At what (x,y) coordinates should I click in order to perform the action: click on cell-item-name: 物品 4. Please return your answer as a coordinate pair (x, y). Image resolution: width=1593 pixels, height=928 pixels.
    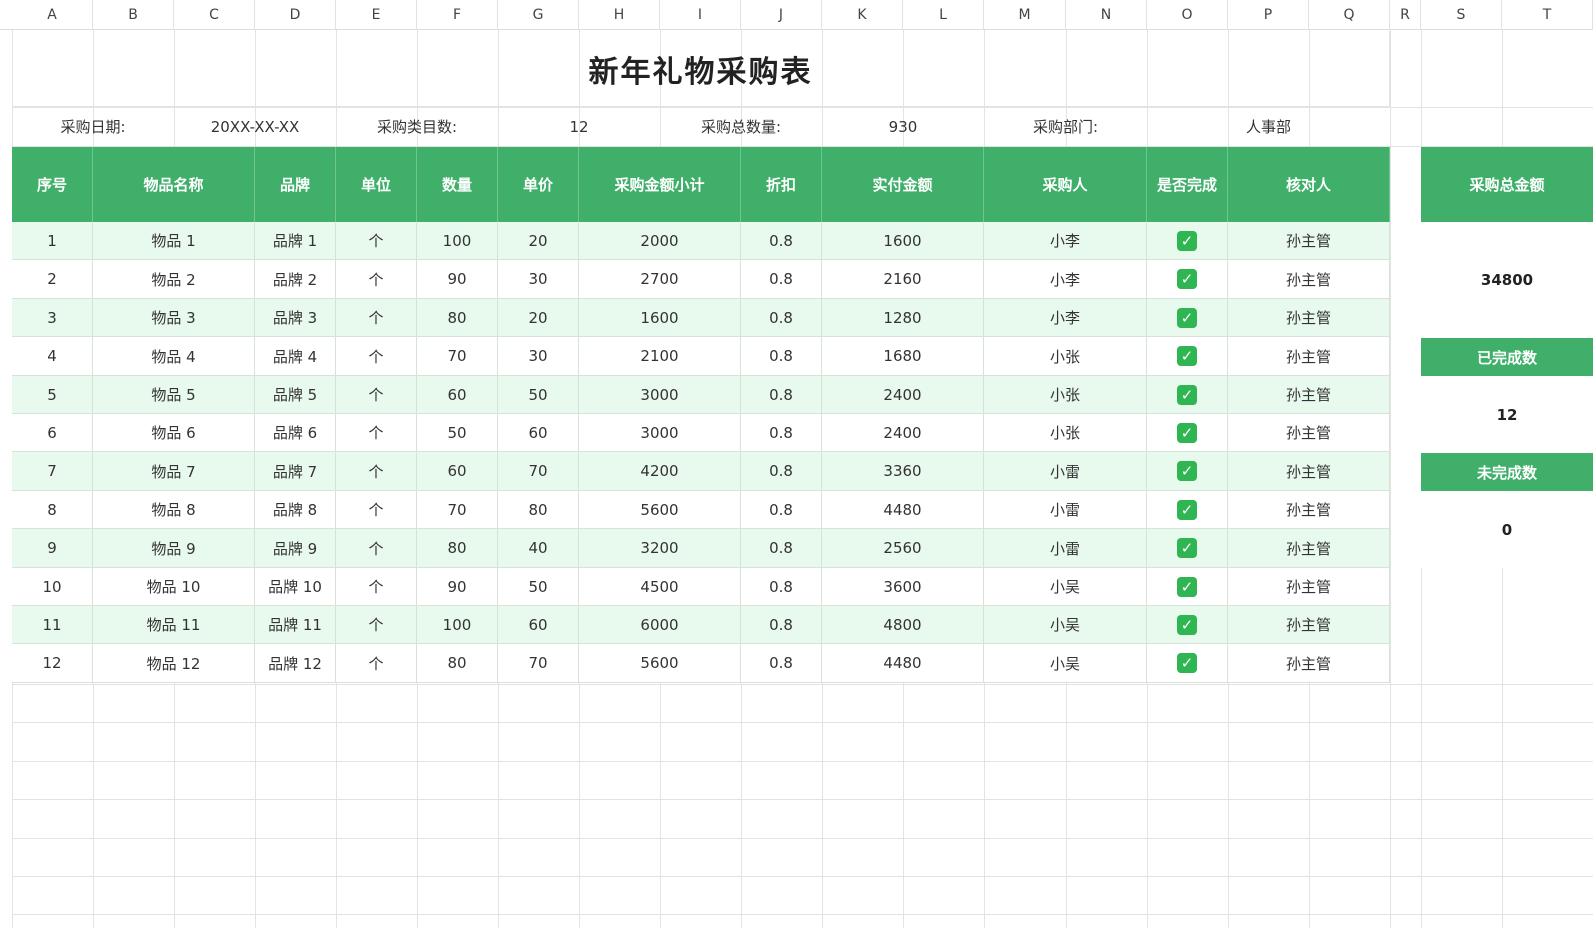
    Looking at the image, I should click on (174, 356).